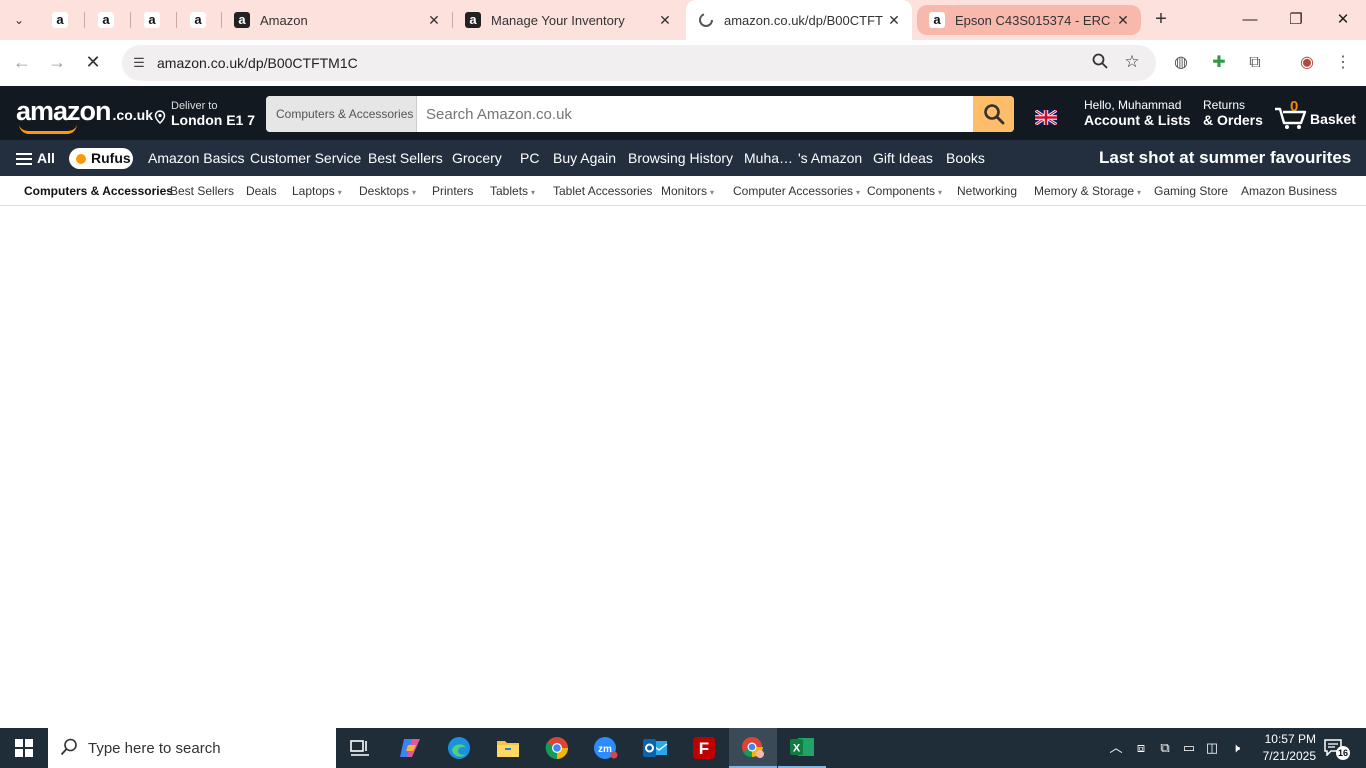  What do you see at coordinates (1289, 191) in the screenshot?
I see `subnav-amazon-business: Amazon Business` at bounding box center [1289, 191].